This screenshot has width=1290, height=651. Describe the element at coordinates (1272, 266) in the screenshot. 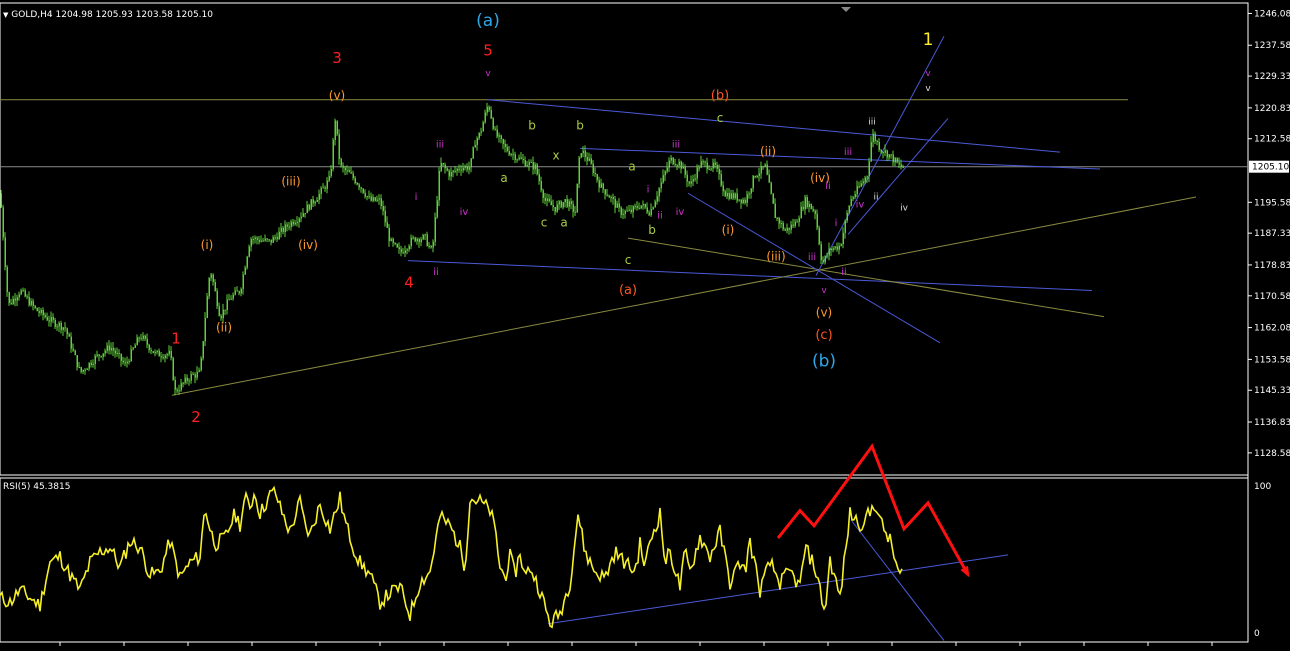

I see `y-tick-label: 1178.83` at that location.